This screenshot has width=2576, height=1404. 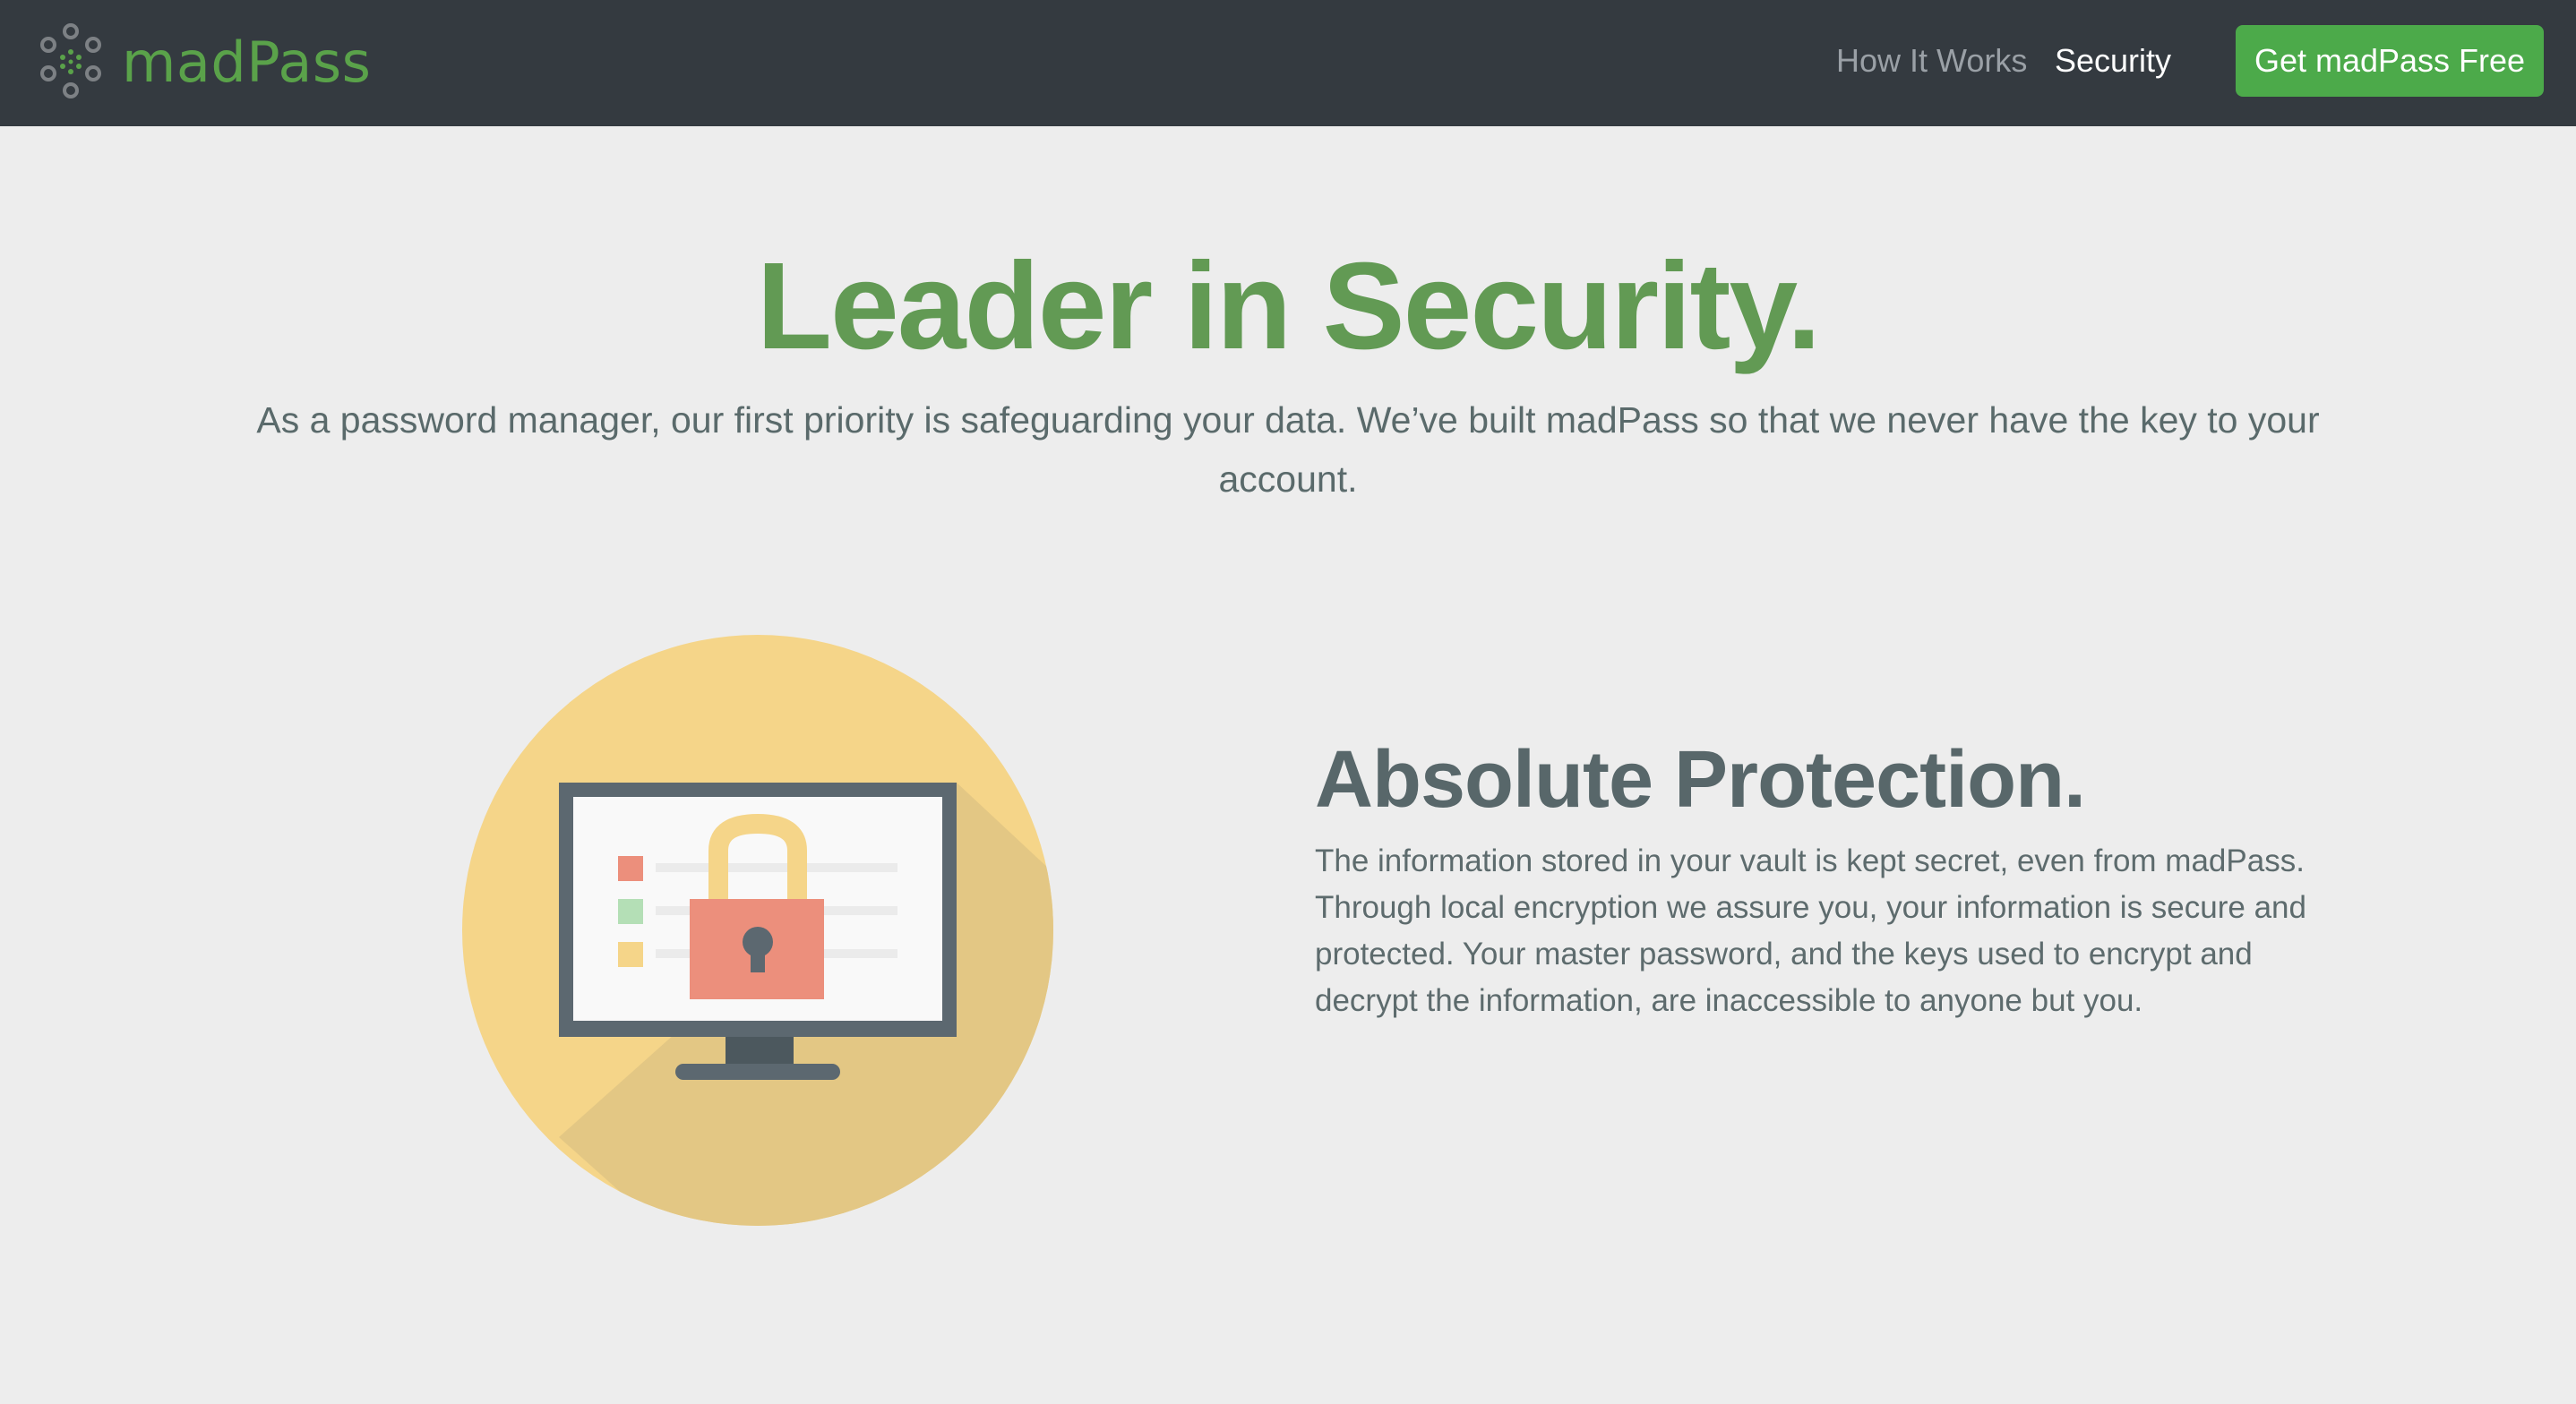 I want to click on get-madpass-free-button: Get madPass Free, so click(x=2390, y=61).